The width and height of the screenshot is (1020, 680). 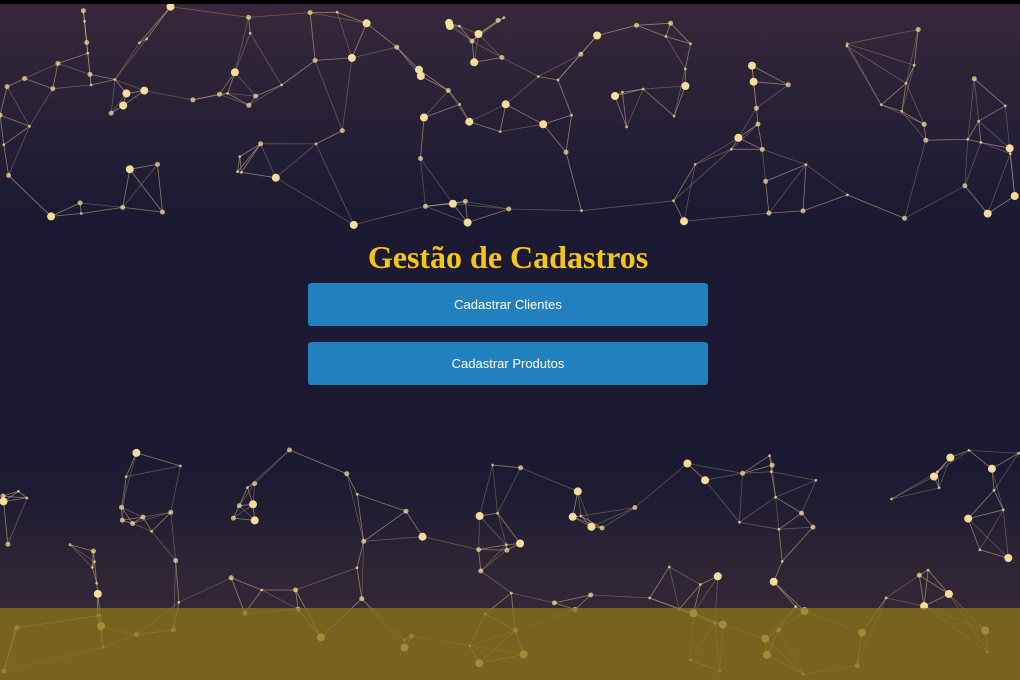 I want to click on cadastrar-produtos-button: Cadastrar Produtos, so click(x=508, y=363).